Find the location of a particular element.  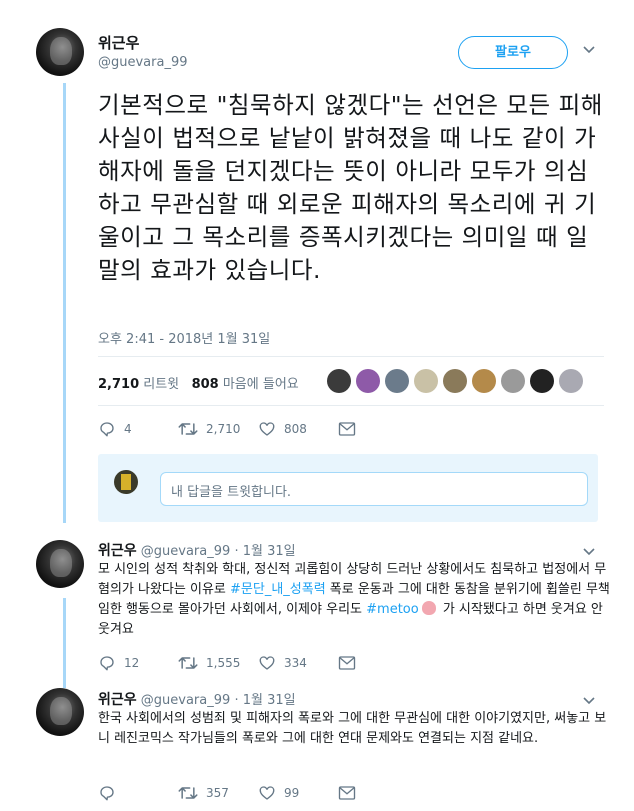

like-count-action: 808 is located at coordinates (295, 429).